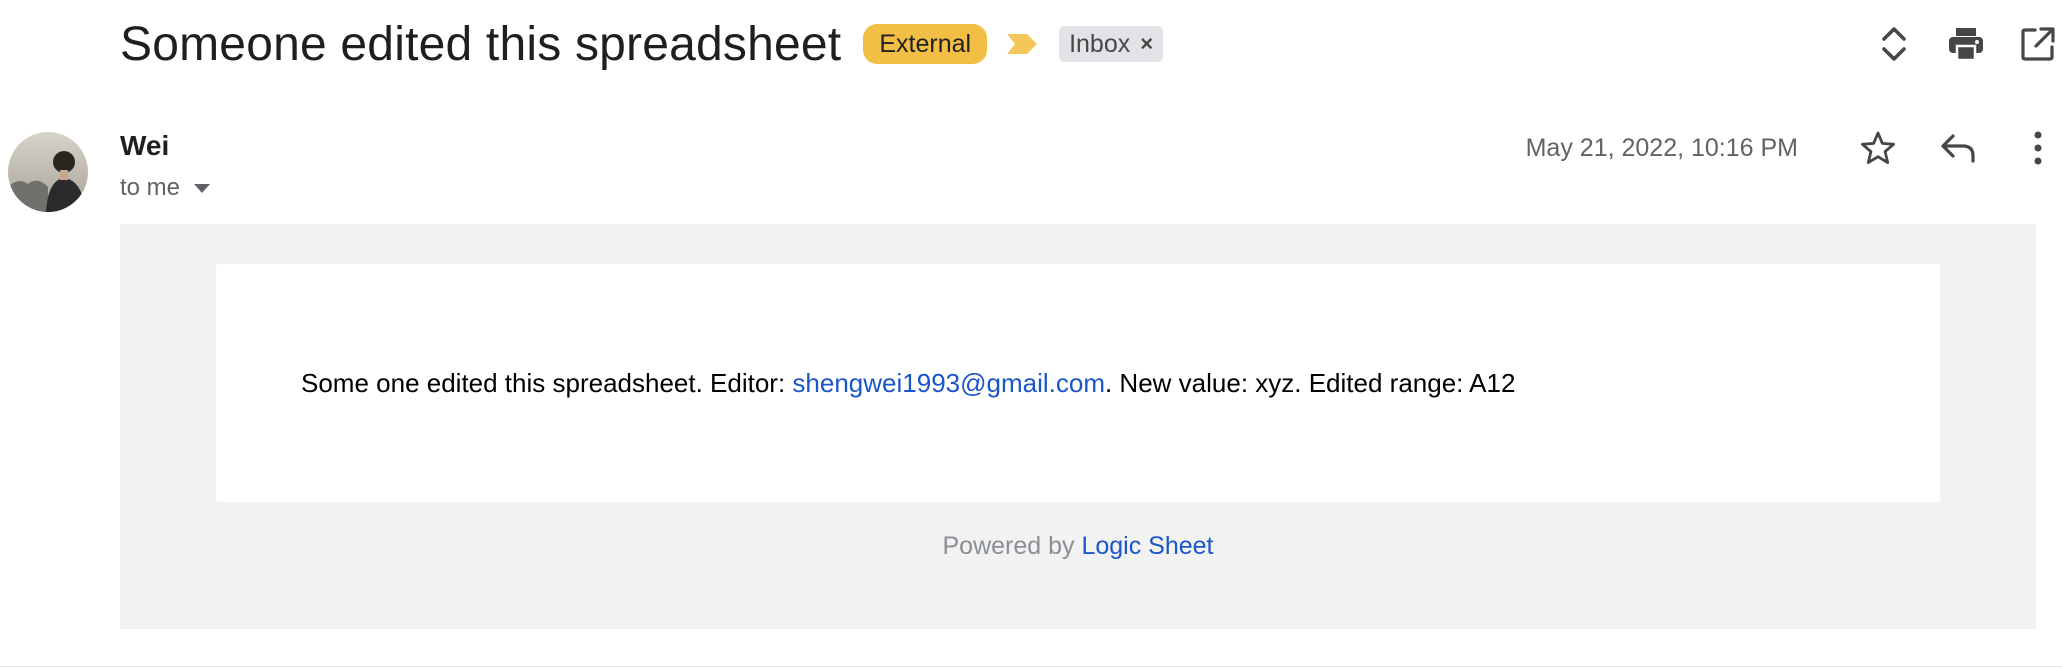  Describe the element at coordinates (202, 188) in the screenshot. I see `chevron-down-icon` at that location.